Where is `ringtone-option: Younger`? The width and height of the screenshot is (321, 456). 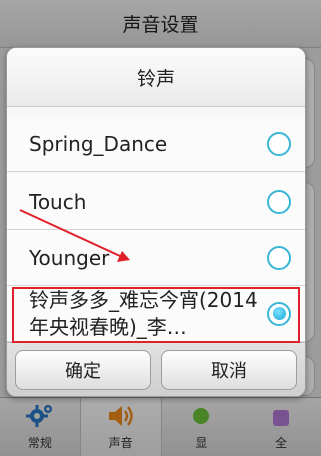 ringtone-option: Younger is located at coordinates (156, 258).